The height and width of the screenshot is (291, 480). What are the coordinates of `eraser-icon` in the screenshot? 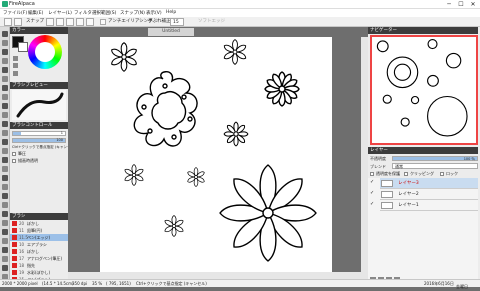 It's located at (18, 22).